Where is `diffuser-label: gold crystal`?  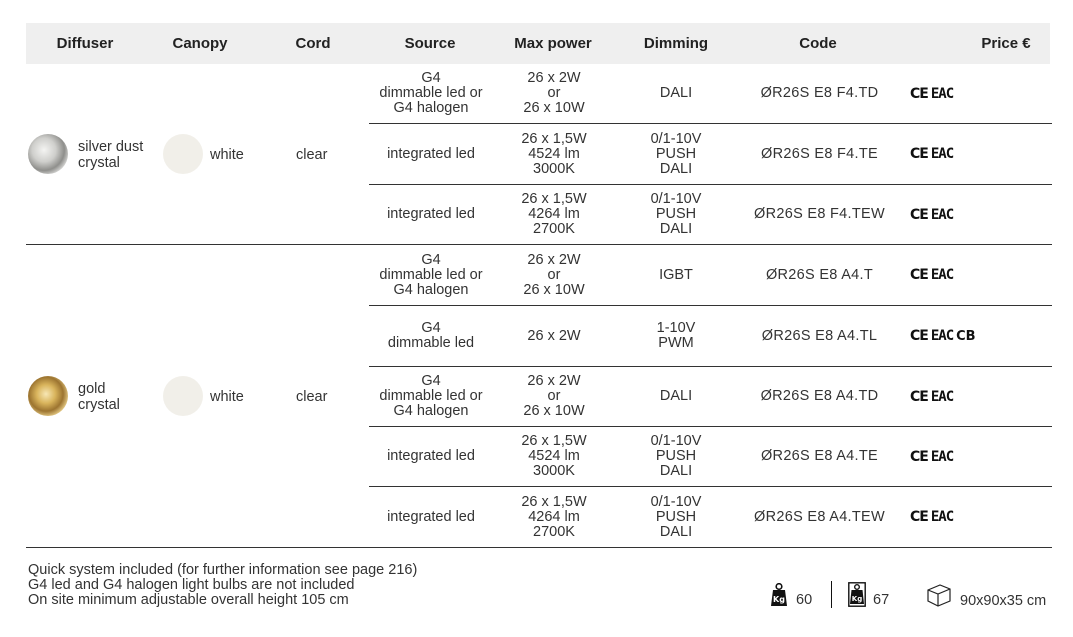
diffuser-label: gold crystal is located at coordinates (99, 397).